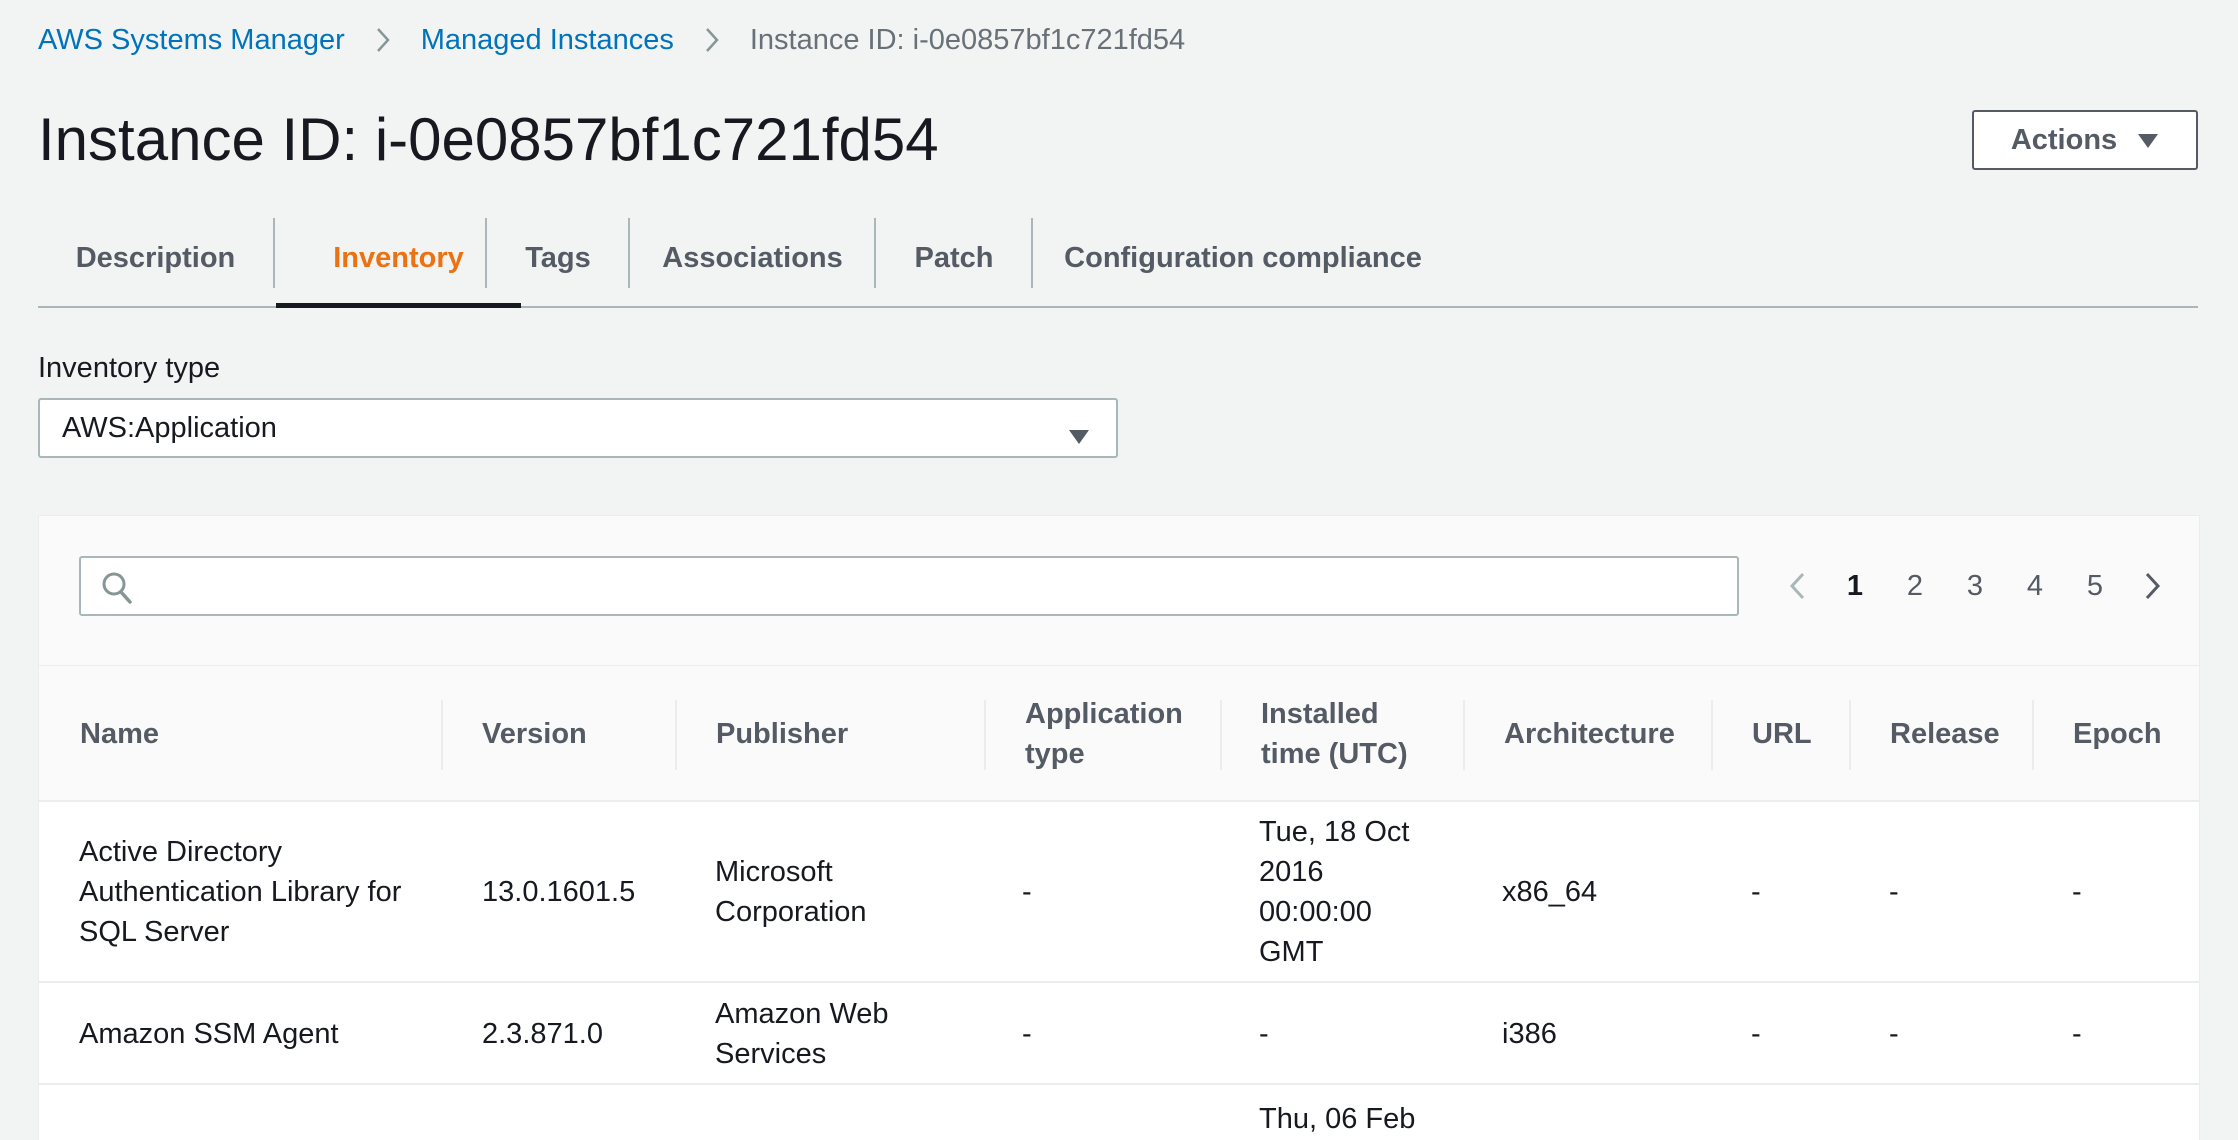  I want to click on chevron-left-icon, so click(1797, 586).